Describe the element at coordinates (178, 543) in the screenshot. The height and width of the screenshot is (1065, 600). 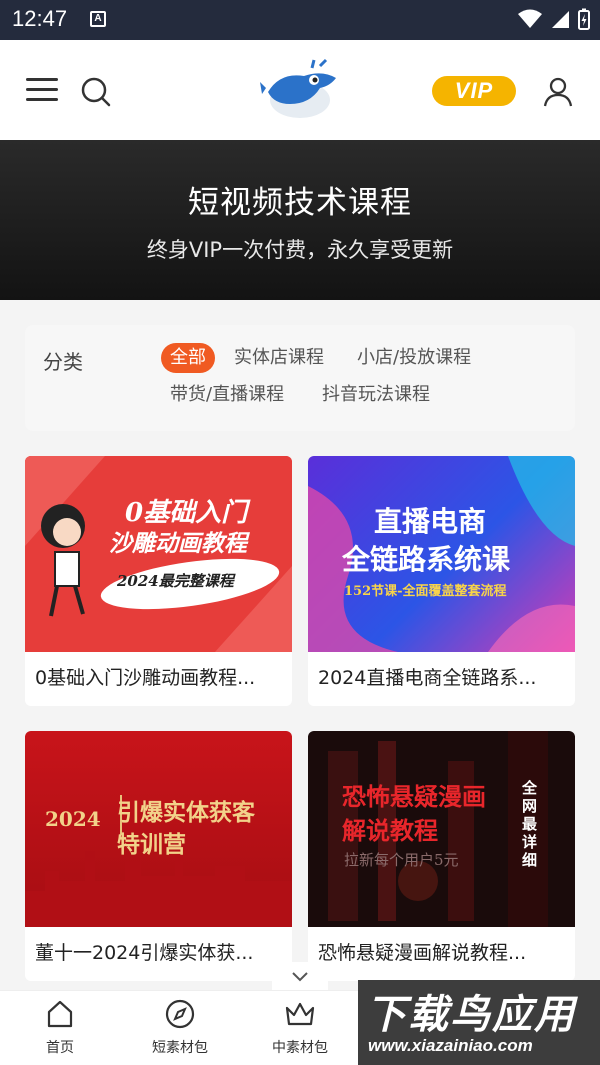
I see `thumb-text: 沙雕动画教程` at that location.